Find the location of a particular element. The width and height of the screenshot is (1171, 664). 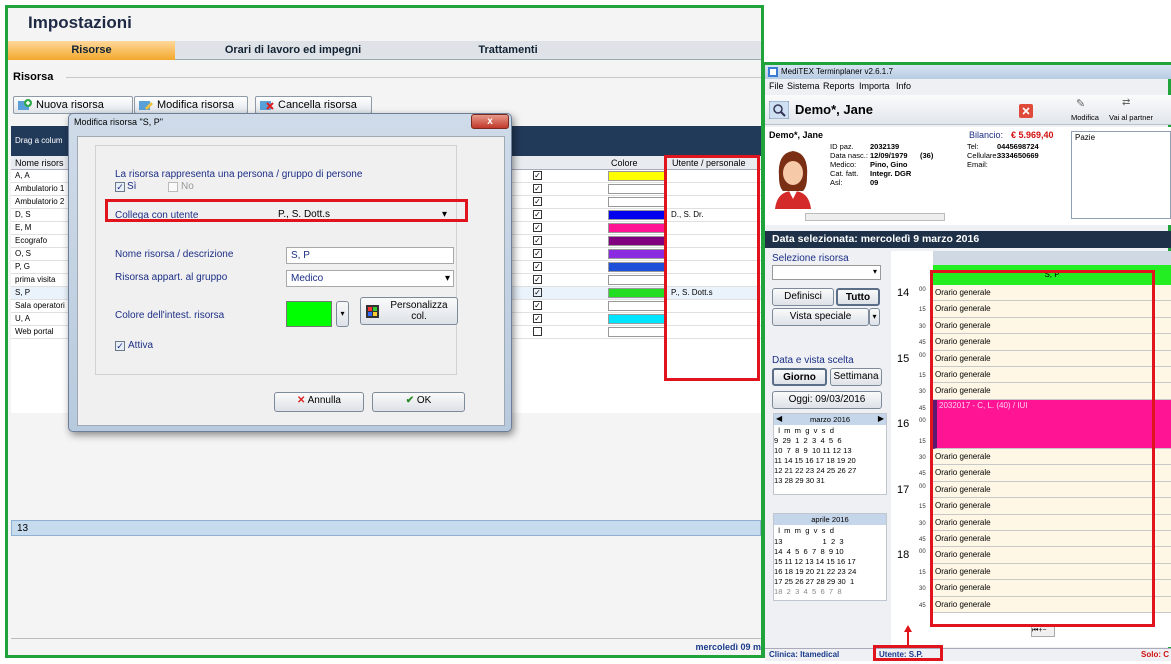

oggi-button: Oggi: 09/03/2016 is located at coordinates (827, 400).